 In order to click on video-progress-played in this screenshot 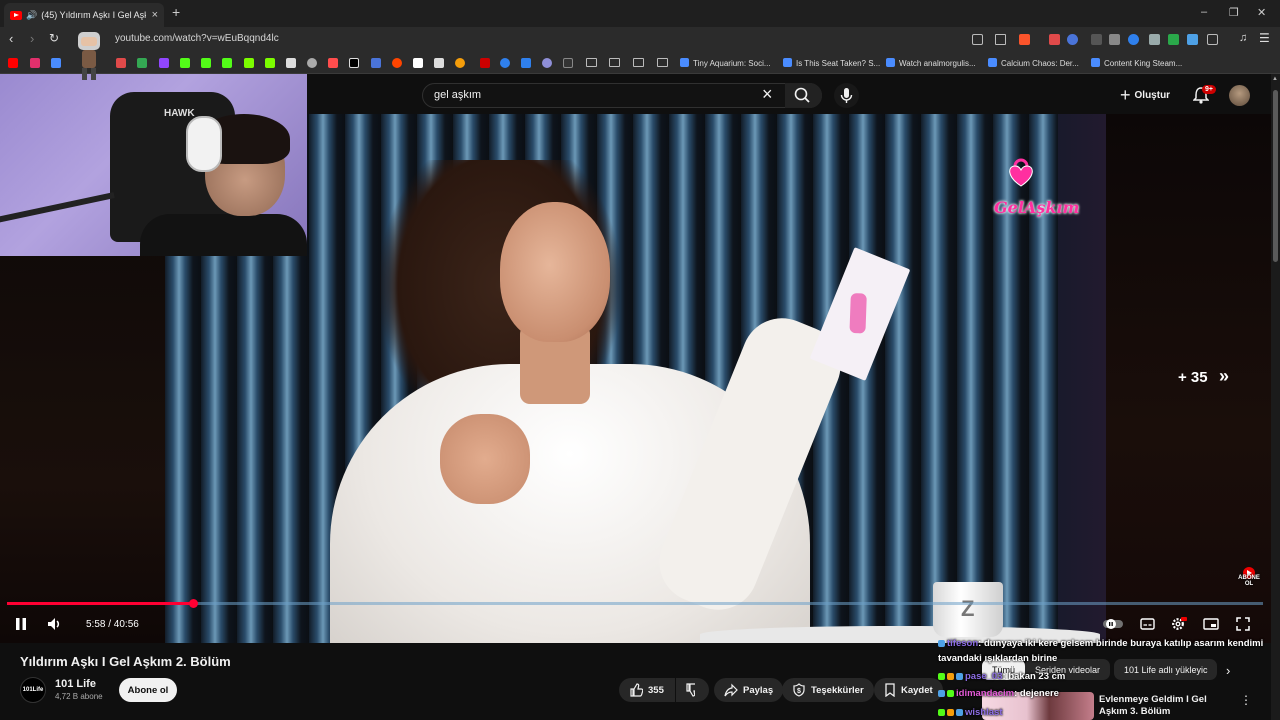, I will do `click(100, 603)`.